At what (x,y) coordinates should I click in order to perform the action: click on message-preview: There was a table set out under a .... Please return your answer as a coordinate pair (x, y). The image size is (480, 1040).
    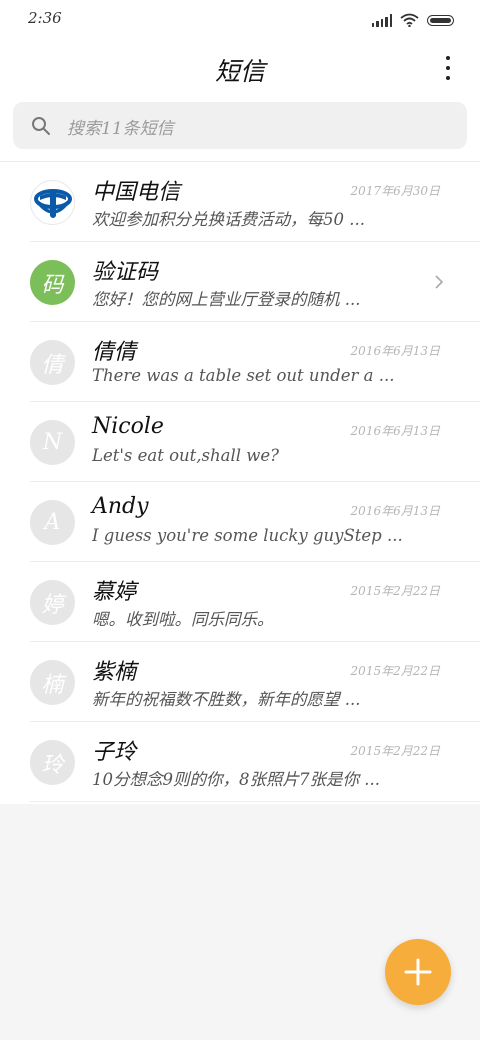
    Looking at the image, I should click on (243, 375).